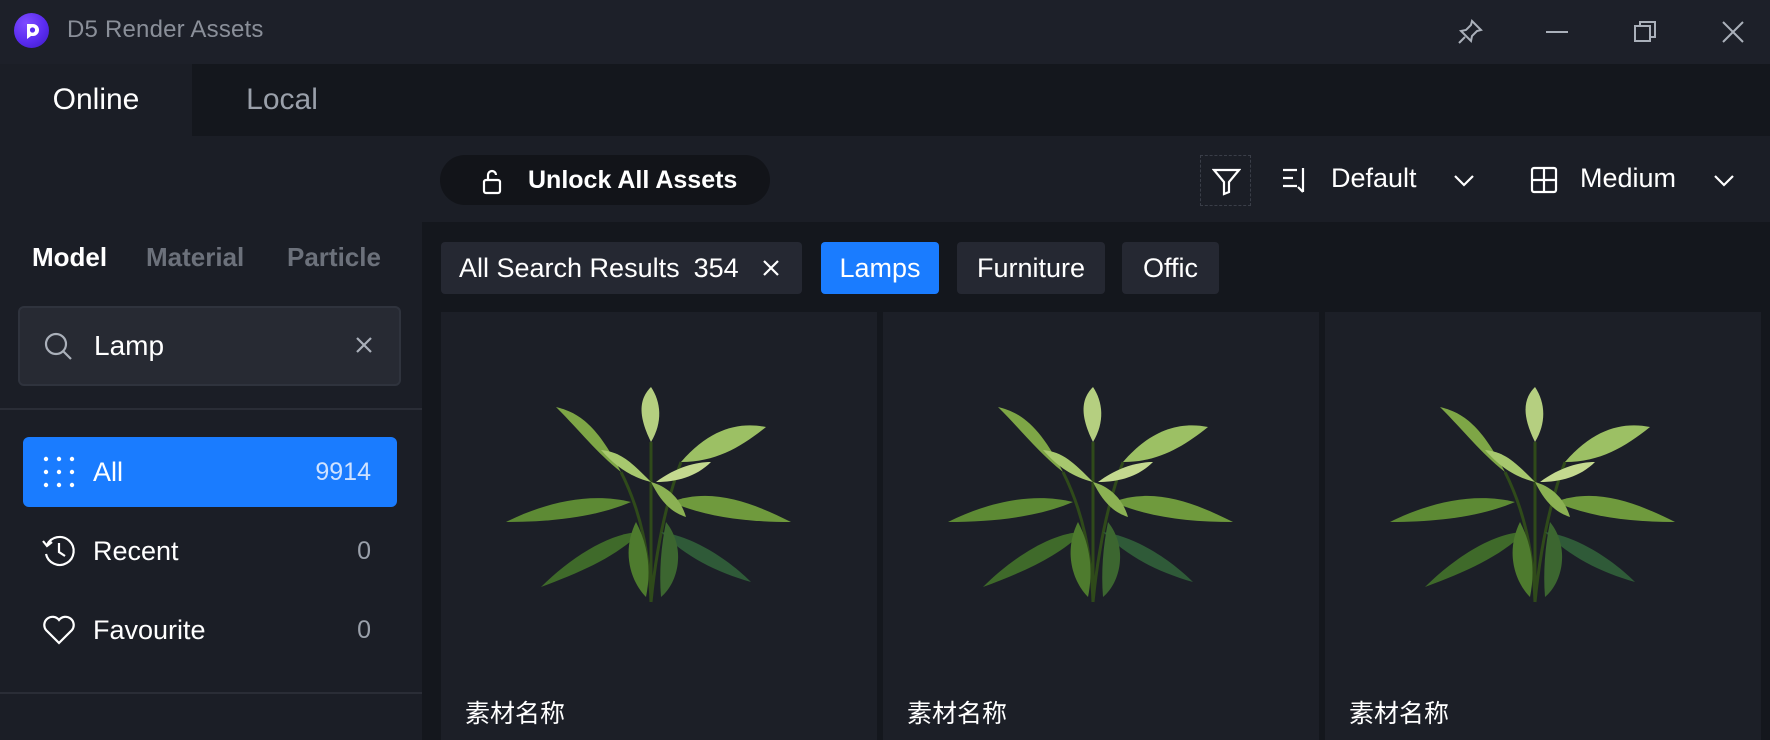 This screenshot has width=1770, height=740. Describe the element at coordinates (716, 267) in the screenshot. I see `search-results-count: 354` at that location.